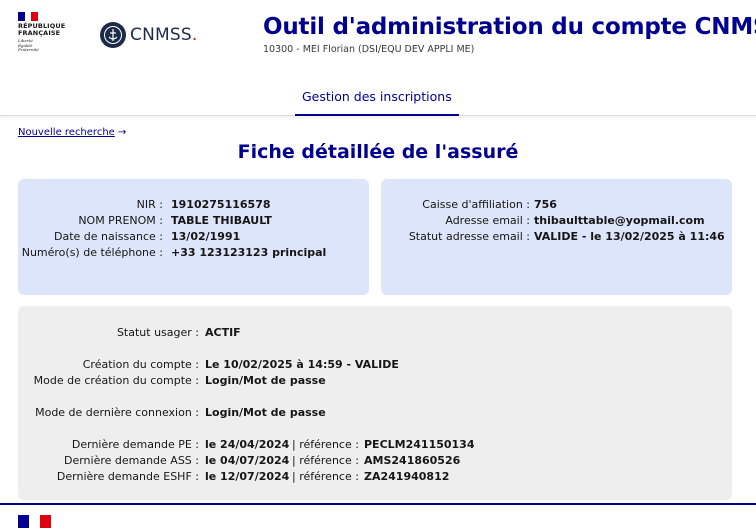 Image resolution: width=756 pixels, height=532 pixels. Describe the element at coordinates (629, 236) in the screenshot. I see `email-status-value: VALIDE - le 13/02/2025 à 11:46` at that location.